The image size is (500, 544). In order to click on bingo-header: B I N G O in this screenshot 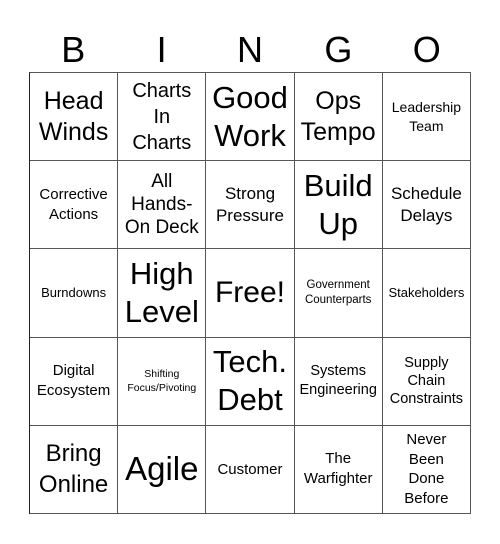, I will do `click(250, 50)`.